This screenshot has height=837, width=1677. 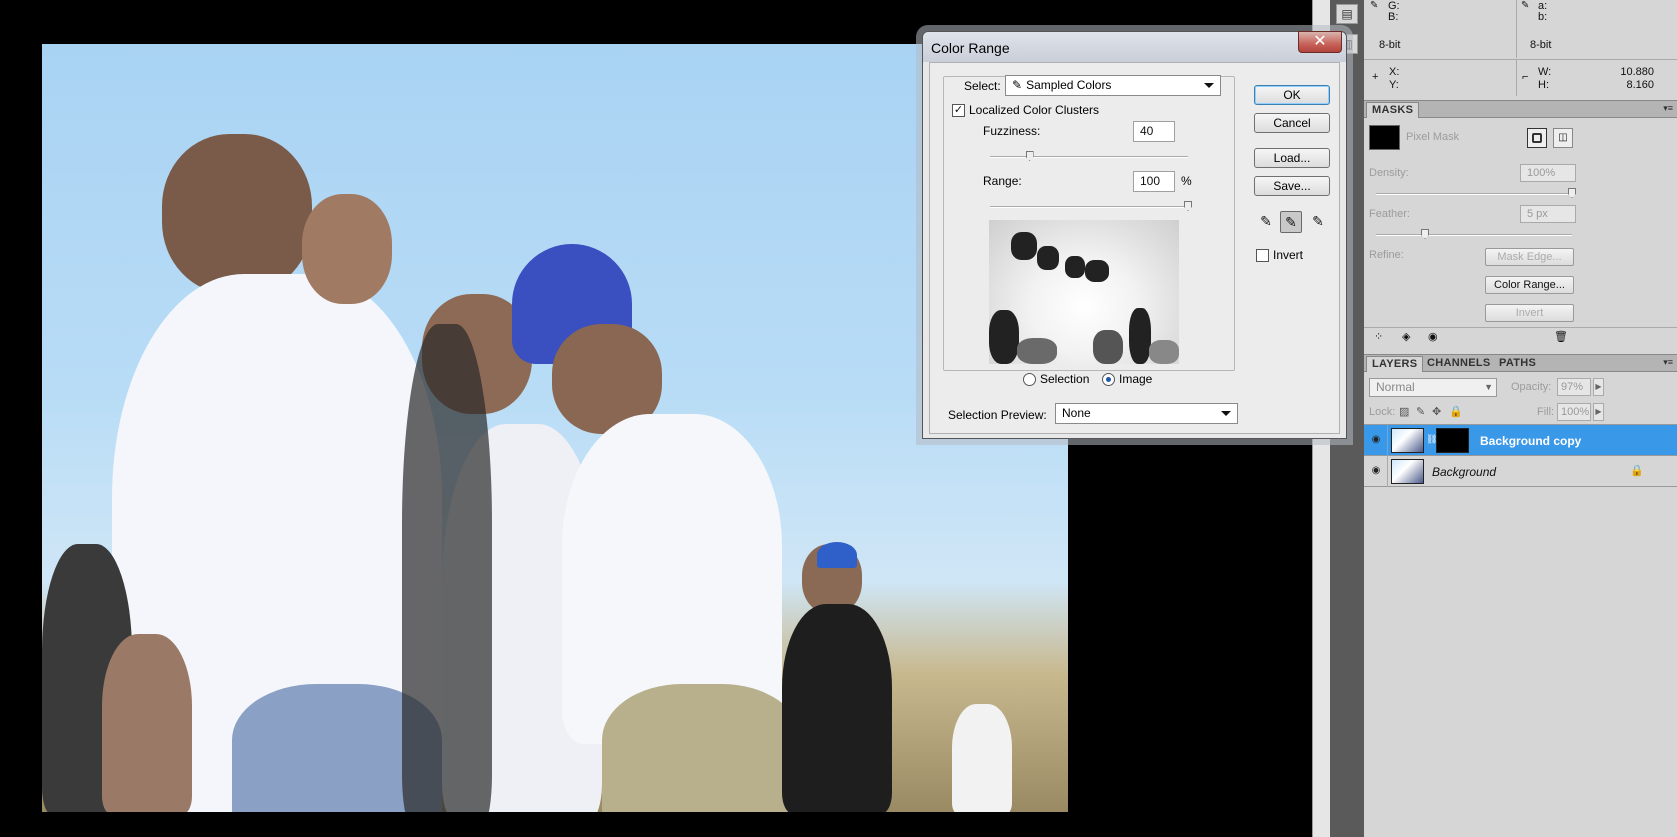 I want to click on vector-mask-icon: ◫, so click(x=1563, y=138).